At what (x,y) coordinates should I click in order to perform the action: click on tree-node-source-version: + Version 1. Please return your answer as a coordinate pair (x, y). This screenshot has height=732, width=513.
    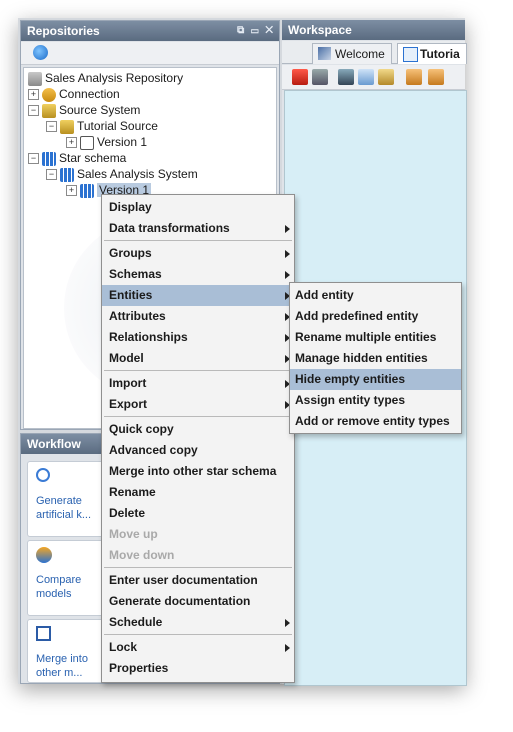
    Looking at the image, I should click on (106, 142).